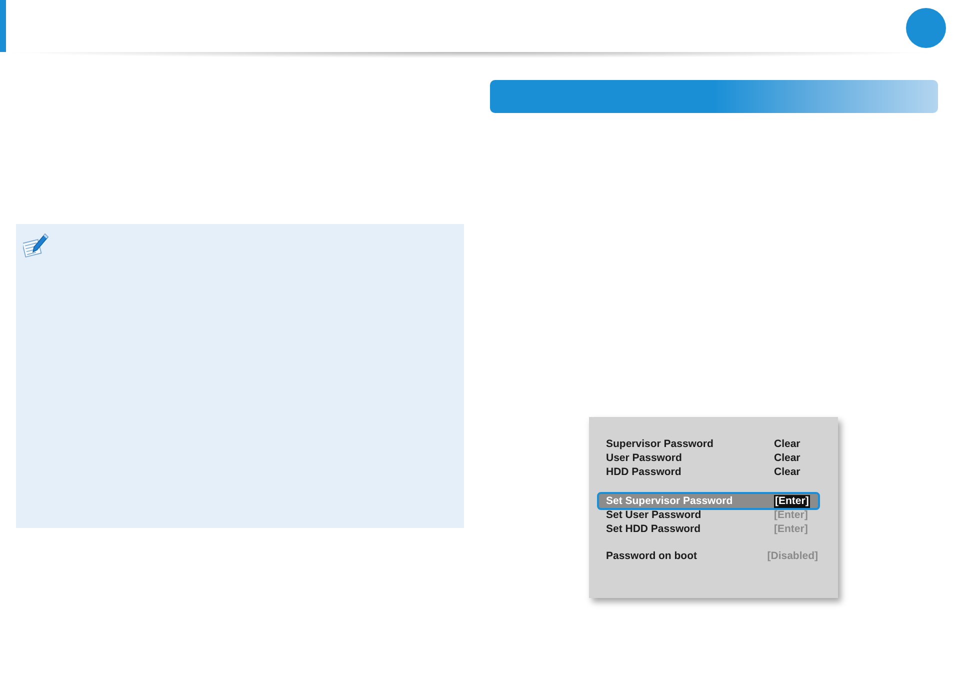 This screenshot has width=954, height=677. Describe the element at coordinates (690, 515) in the screenshot. I see `bios-setting-label: Set User Password` at that location.